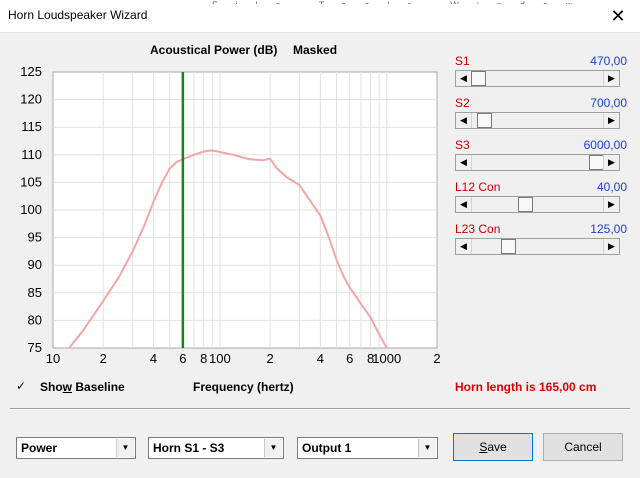 This screenshot has width=640, height=478. I want to click on y-tick-labels: 75 80 85 90 95 100 105 110 115 120 125, so click(31, 209).